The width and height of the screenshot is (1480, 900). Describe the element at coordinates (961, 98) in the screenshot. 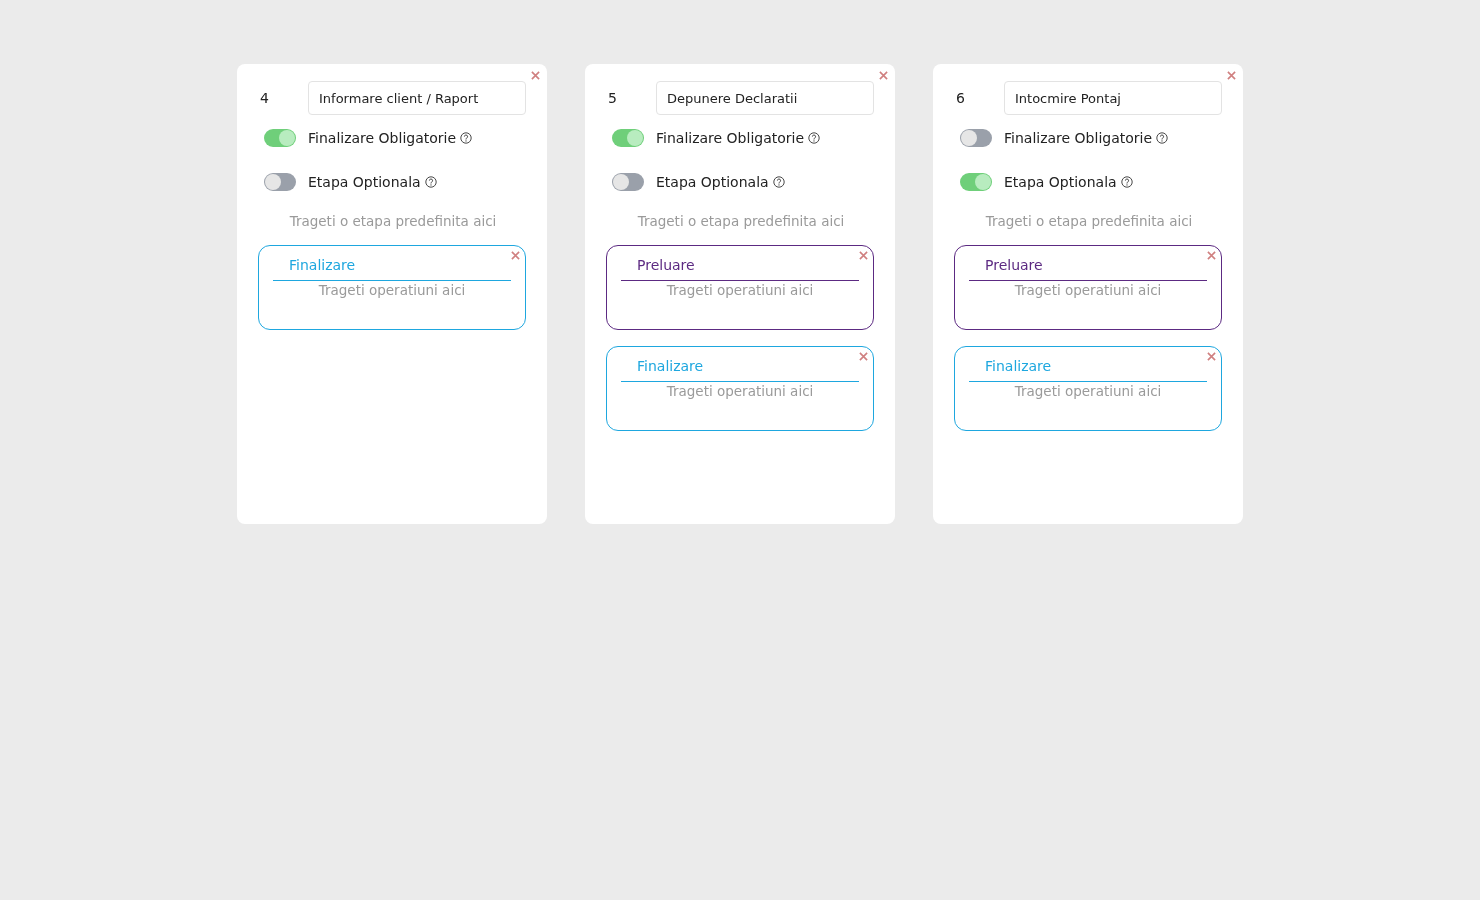

I see `stage-number: 6` at that location.